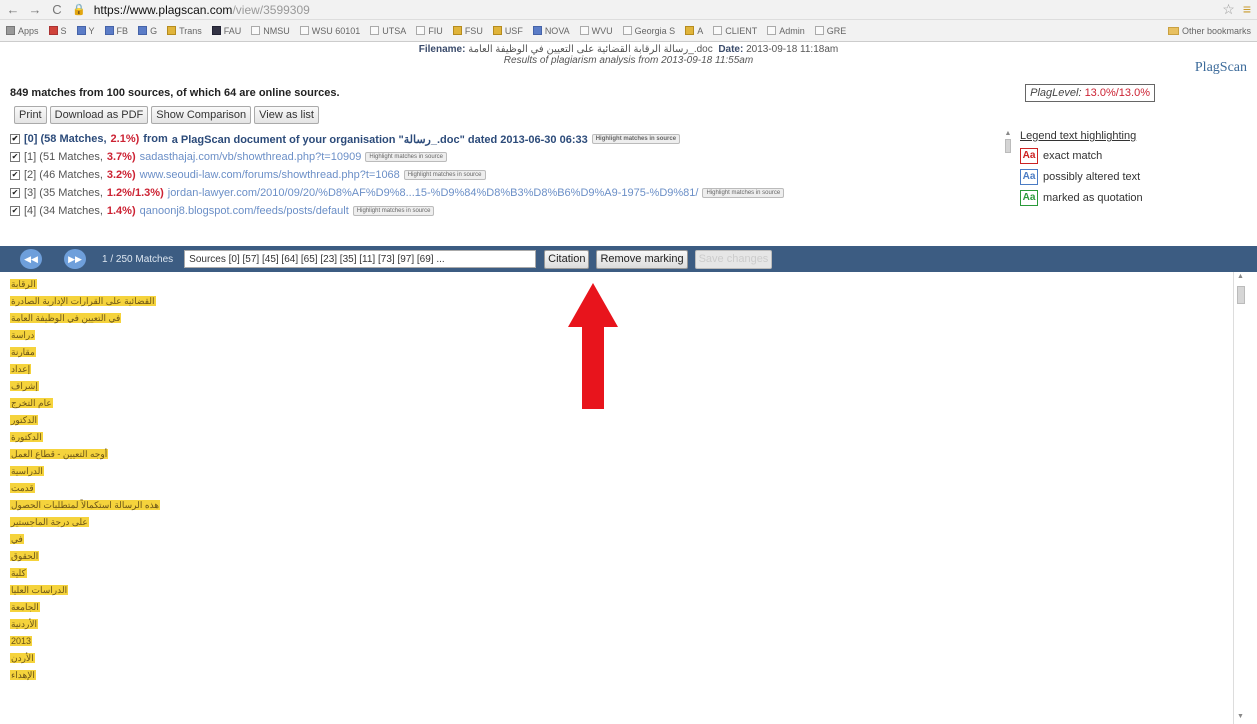 This screenshot has width=1257, height=724. I want to click on highlighted-match: مقارنة, so click(23, 352).